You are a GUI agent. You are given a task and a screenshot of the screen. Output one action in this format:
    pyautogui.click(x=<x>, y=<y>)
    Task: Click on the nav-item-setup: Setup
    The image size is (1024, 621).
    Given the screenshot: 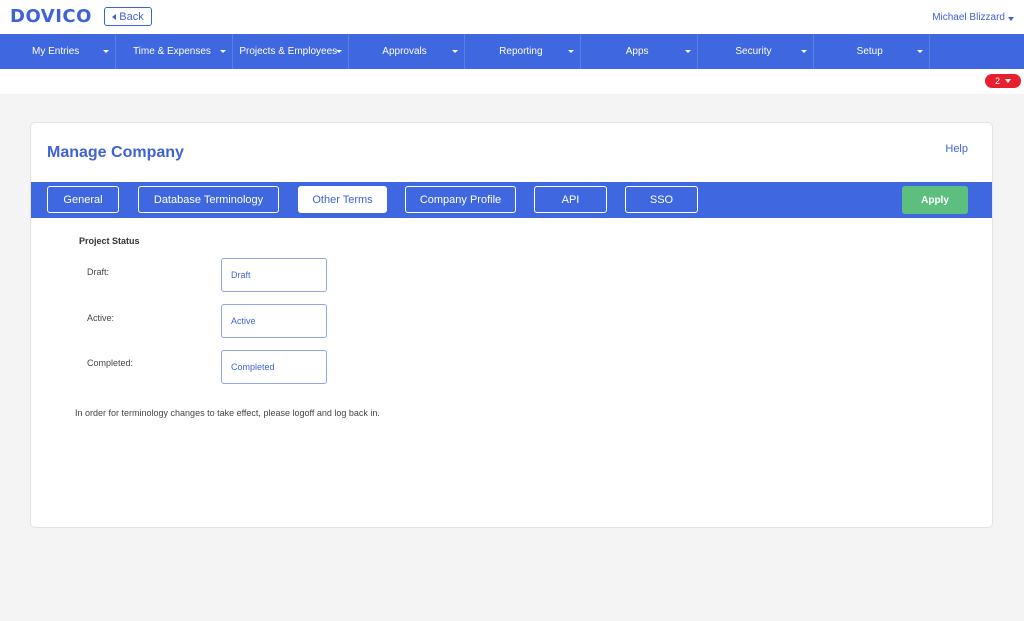 What is the action you would take?
    pyautogui.click(x=872, y=51)
    